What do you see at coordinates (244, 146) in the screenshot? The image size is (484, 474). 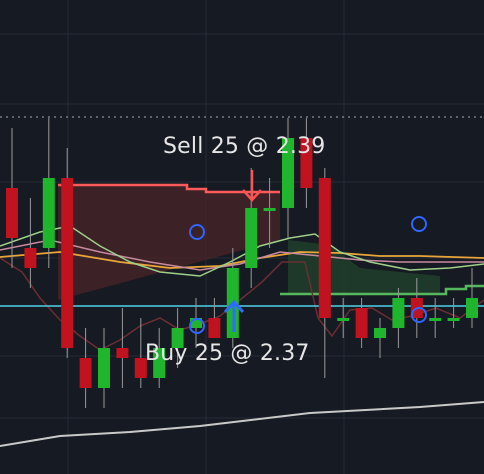 I see `sell-trade-label: Sell 25 @ 2.39` at bounding box center [244, 146].